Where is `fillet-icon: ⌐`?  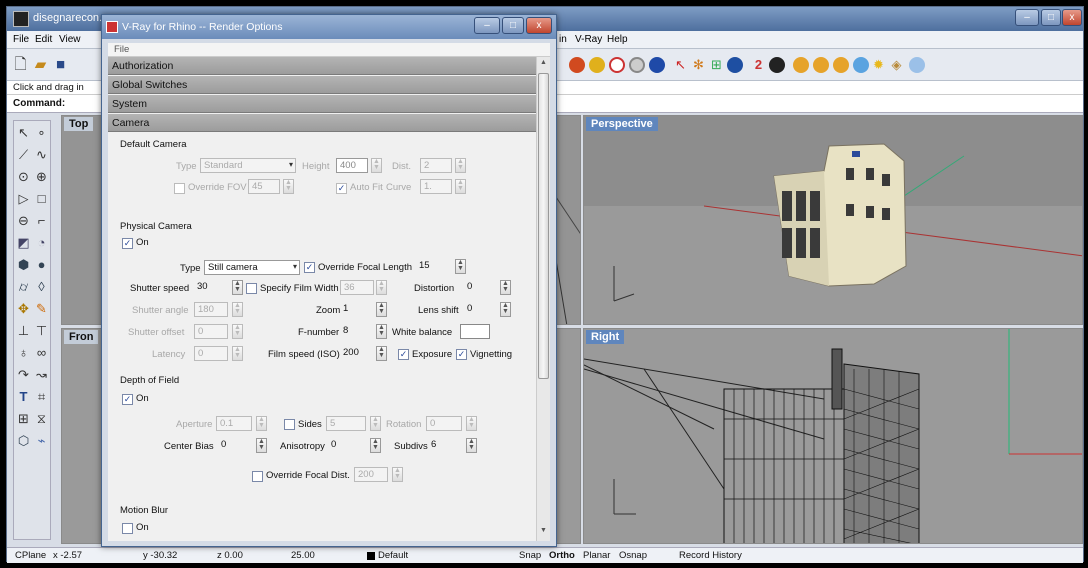 fillet-icon: ⌐ is located at coordinates (41, 220).